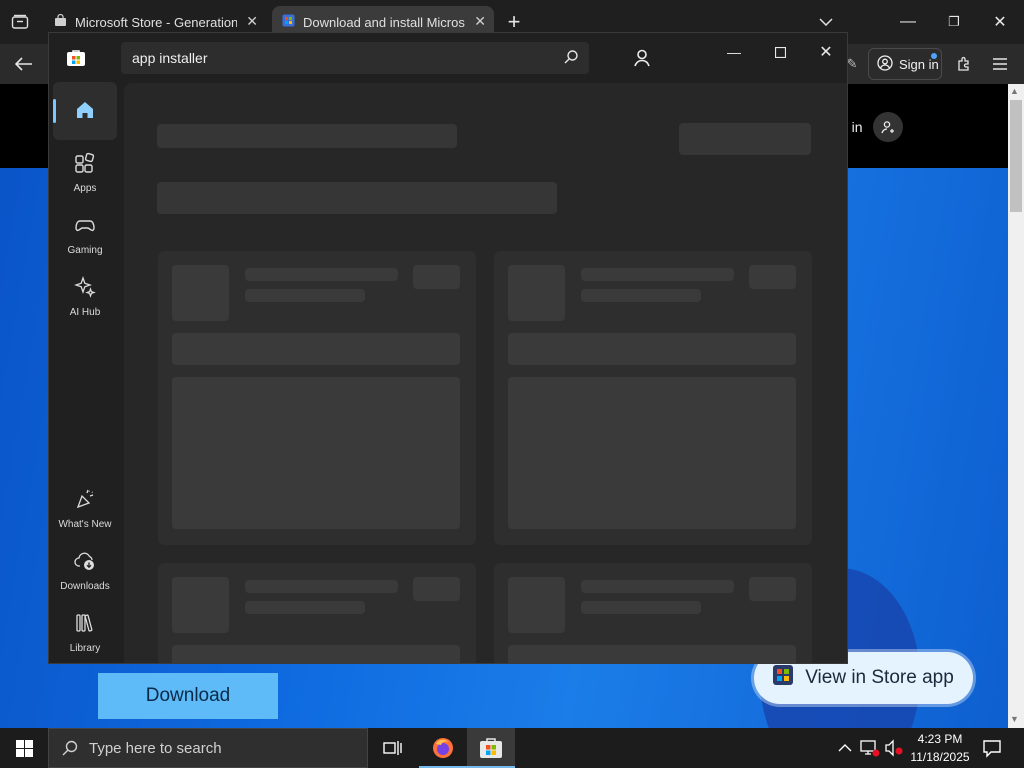 This screenshot has width=1024, height=768. What do you see at coordinates (85, 500) in the screenshot?
I see `party-popper-icon` at bounding box center [85, 500].